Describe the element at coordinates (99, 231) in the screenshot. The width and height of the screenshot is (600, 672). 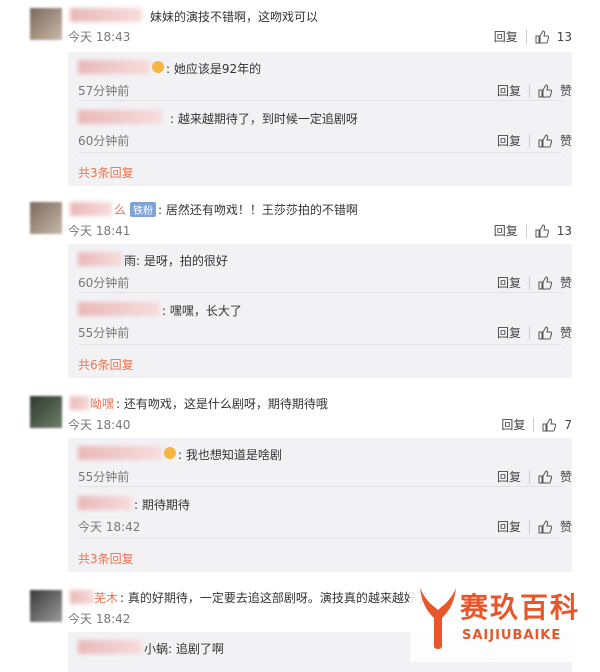
I see `comment-time: 今天 18:41` at that location.